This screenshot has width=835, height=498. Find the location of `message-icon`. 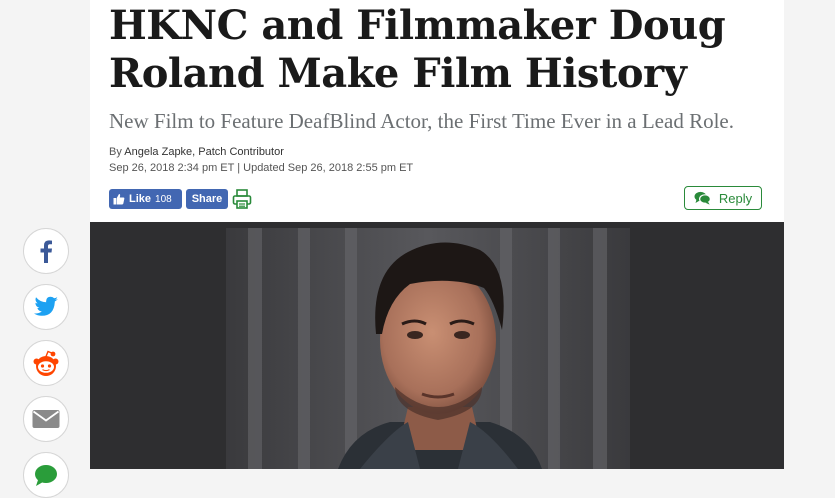

message-icon is located at coordinates (46, 475).